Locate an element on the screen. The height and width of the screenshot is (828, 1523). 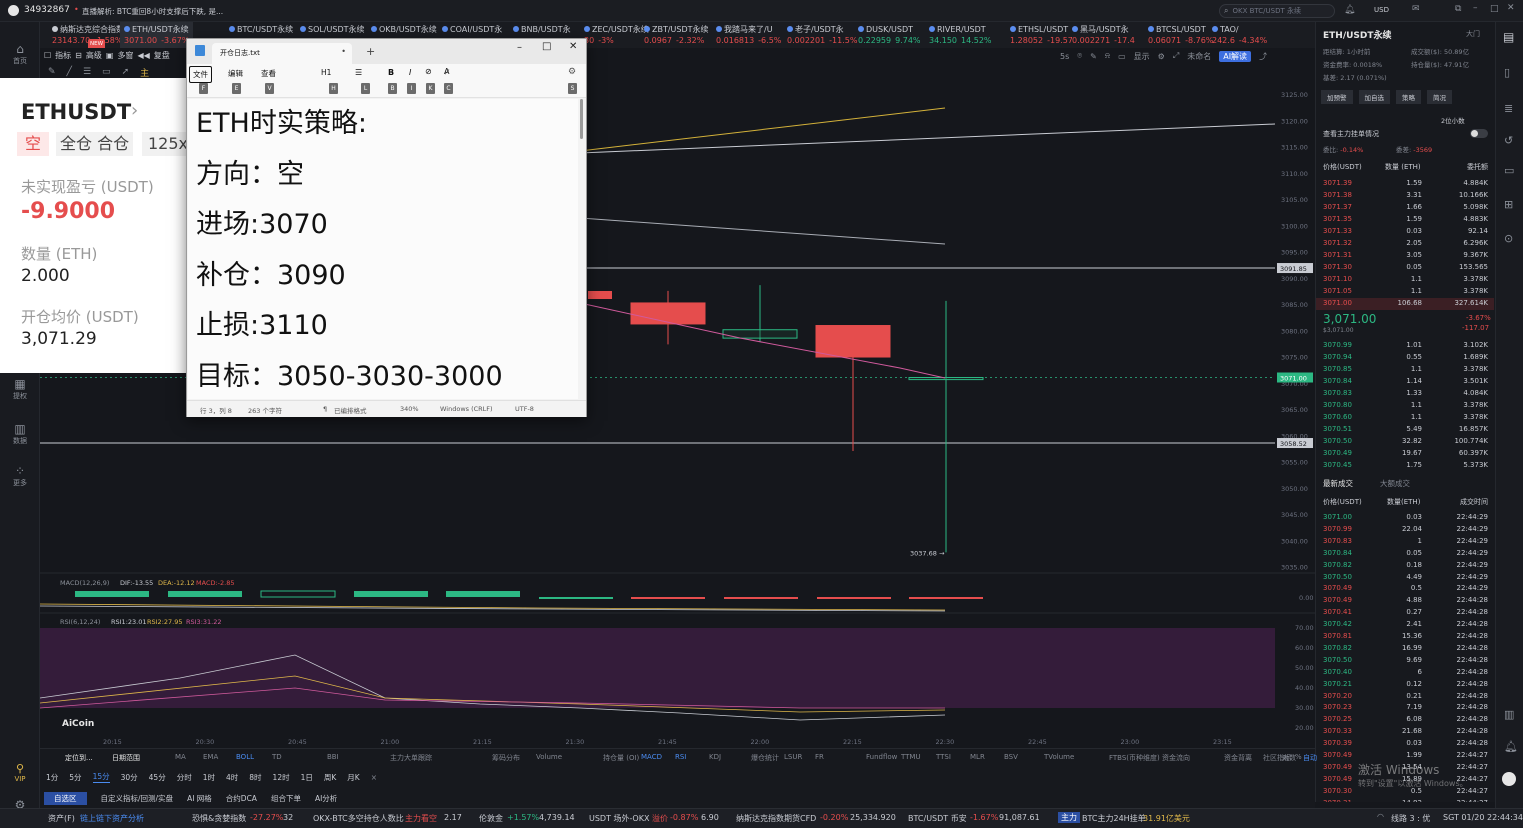
assets-label: 资产(F) is located at coordinates (61, 818).